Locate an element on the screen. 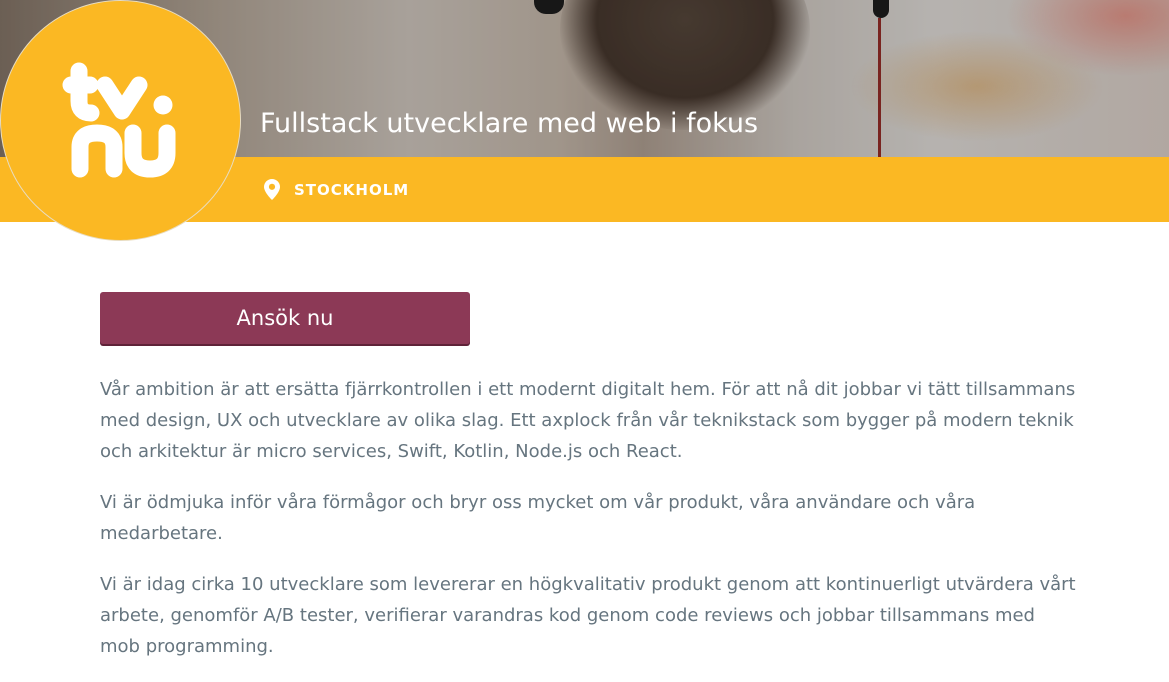  job-location: STOCKHOLM is located at coordinates (352, 190).